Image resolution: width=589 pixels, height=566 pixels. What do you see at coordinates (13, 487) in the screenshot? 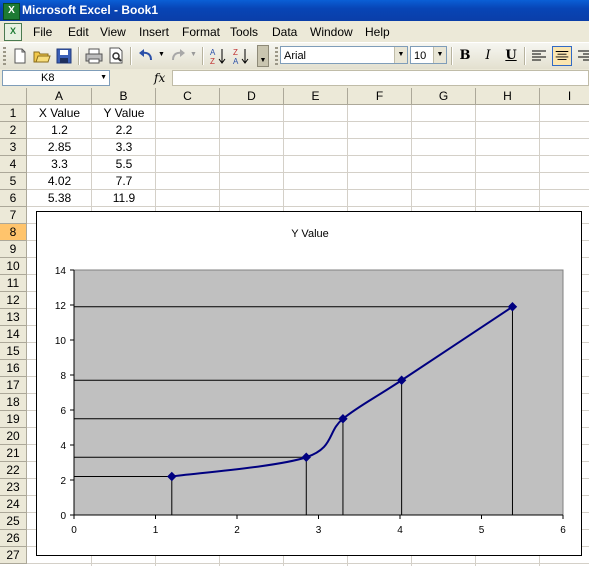
I see `row-header-23: 23` at bounding box center [13, 487].